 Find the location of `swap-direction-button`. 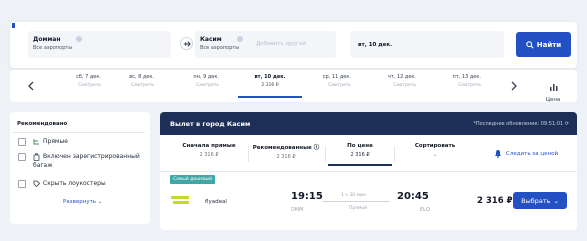

swap-direction-button is located at coordinates (186, 43).